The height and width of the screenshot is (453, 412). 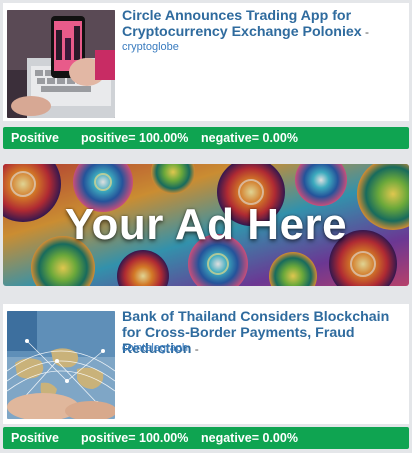 I want to click on article-source-link: cointelegraph, so click(x=262, y=348).